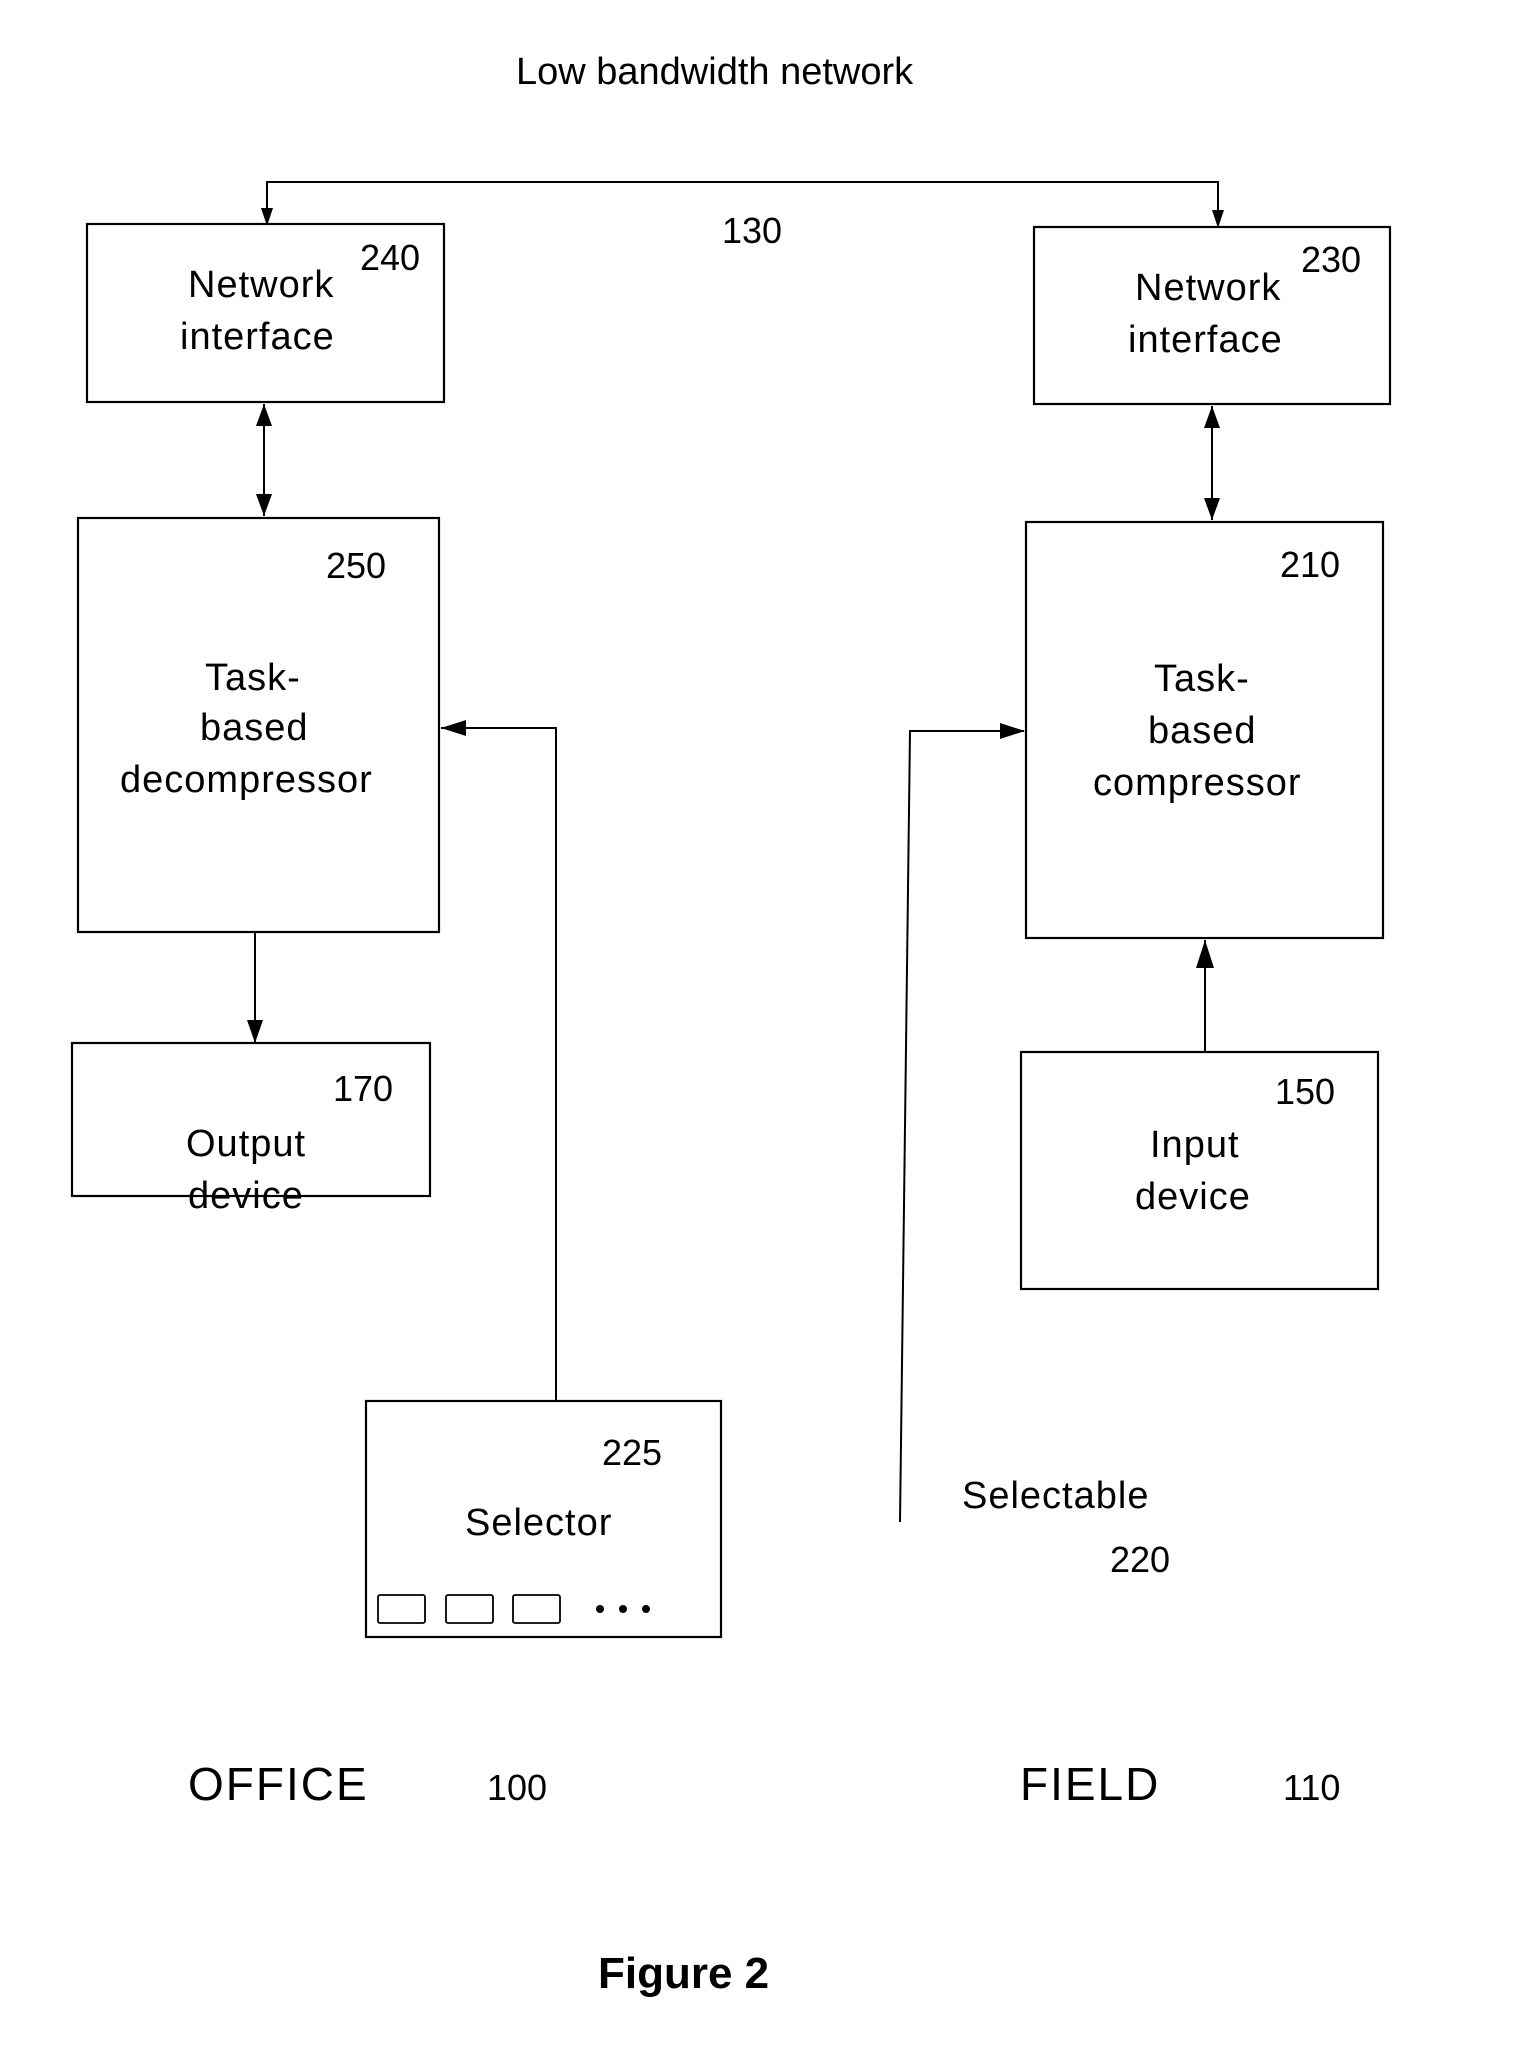  What do you see at coordinates (1195, 1145) in the screenshot?
I see `input-device-label-line1: Input` at bounding box center [1195, 1145].